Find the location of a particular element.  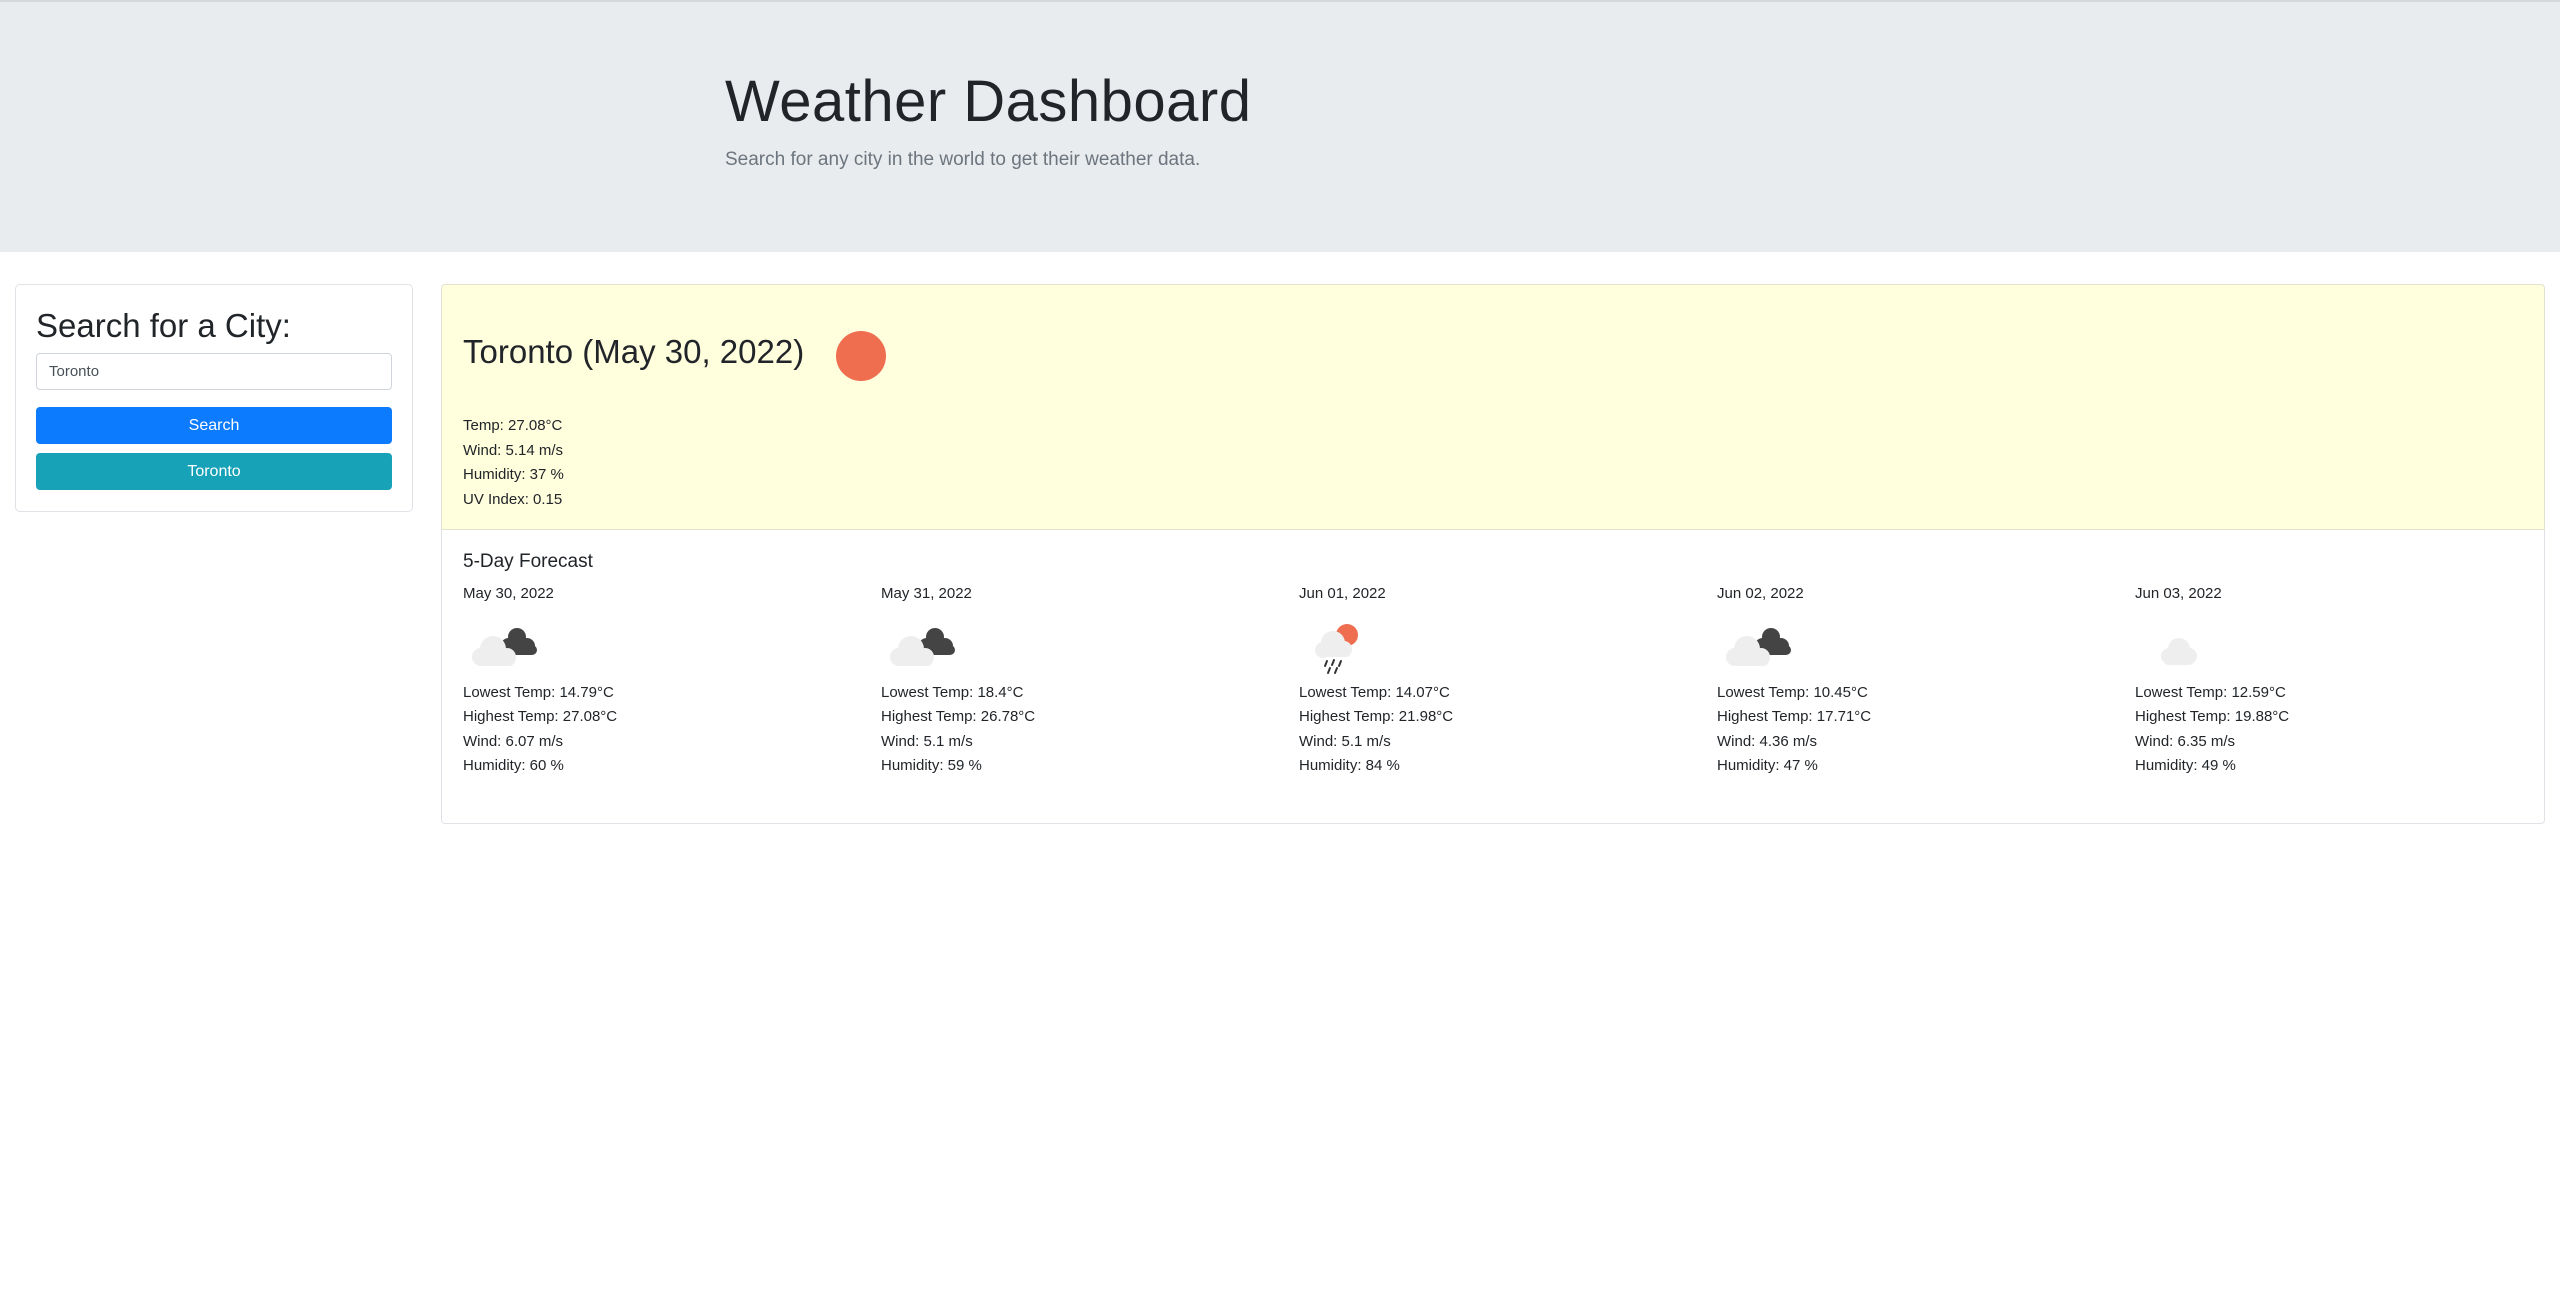

page-title: Weather Dashboard is located at coordinates (988, 101).